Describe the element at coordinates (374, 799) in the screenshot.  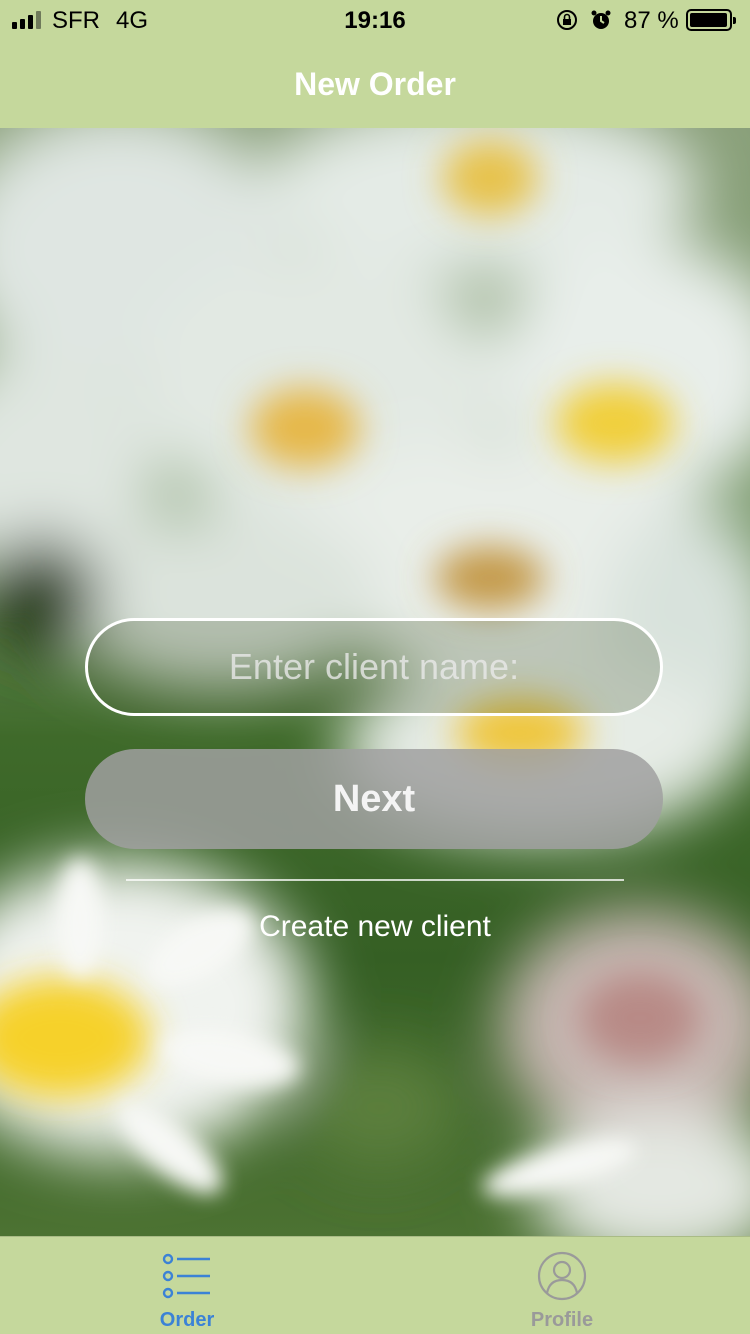
I see `next-button: Next` at that location.